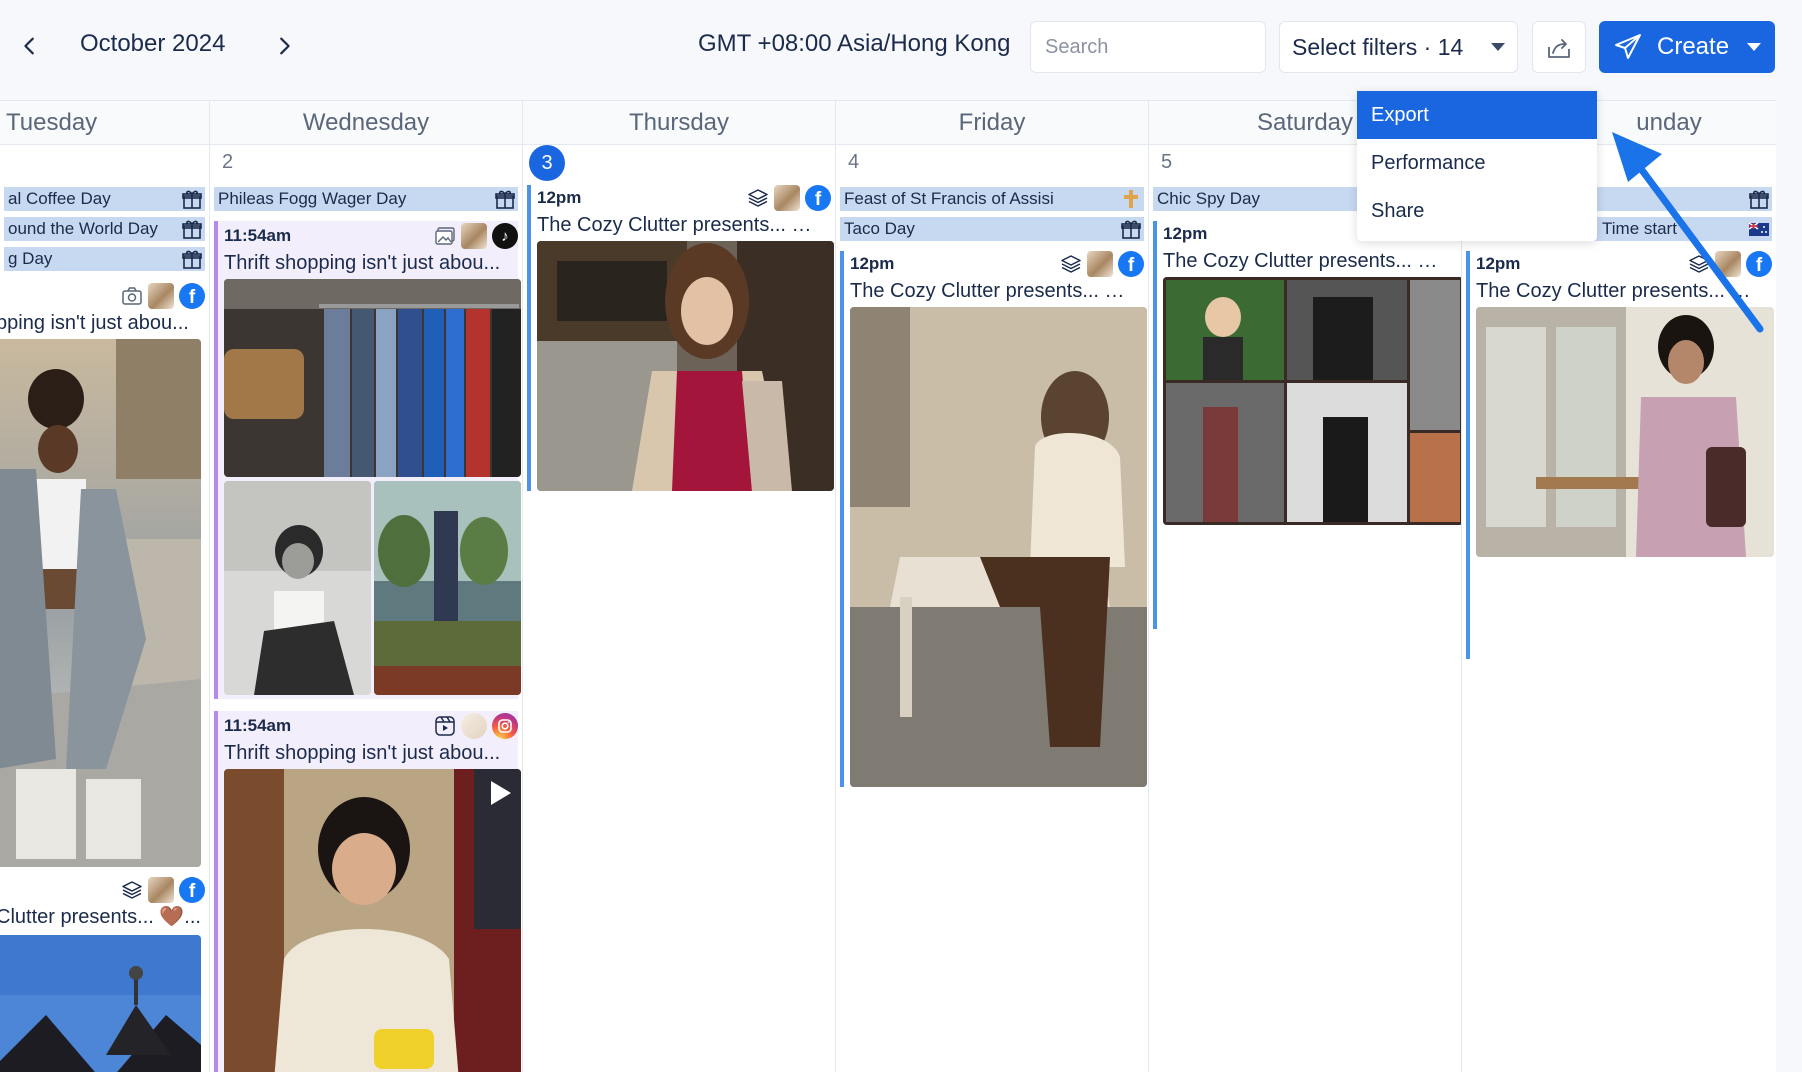 The height and width of the screenshot is (1072, 1802). I want to click on menu-item-performance: Performance, so click(1477, 163).